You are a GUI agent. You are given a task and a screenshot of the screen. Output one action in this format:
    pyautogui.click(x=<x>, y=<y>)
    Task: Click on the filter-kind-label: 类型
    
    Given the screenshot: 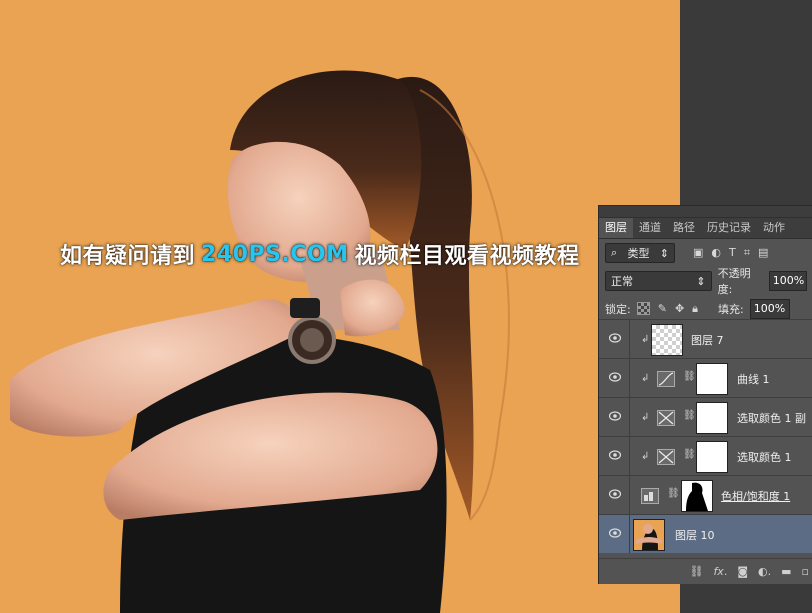 What is the action you would take?
    pyautogui.click(x=638, y=253)
    